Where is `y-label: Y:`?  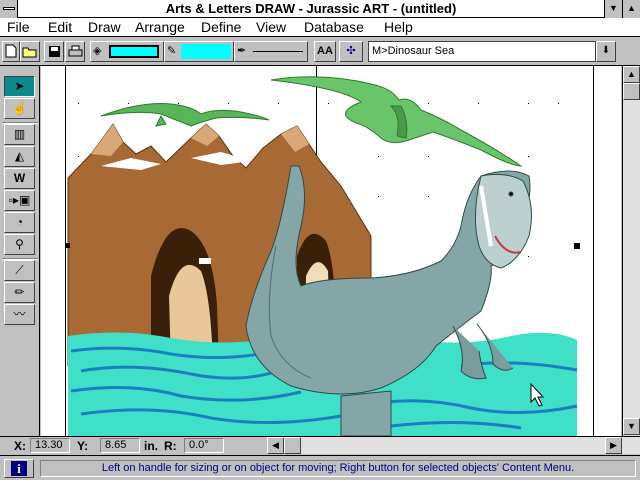 y-label: Y: is located at coordinates (83, 446).